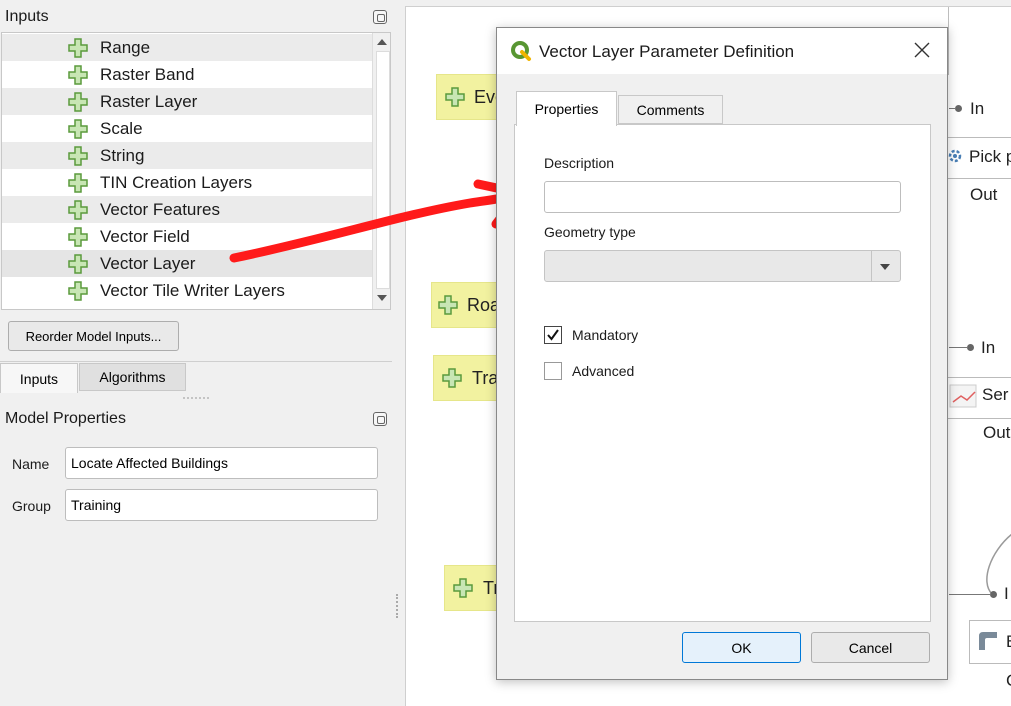 The image size is (1011, 706). I want to click on advanced-checkbox, so click(553, 371).